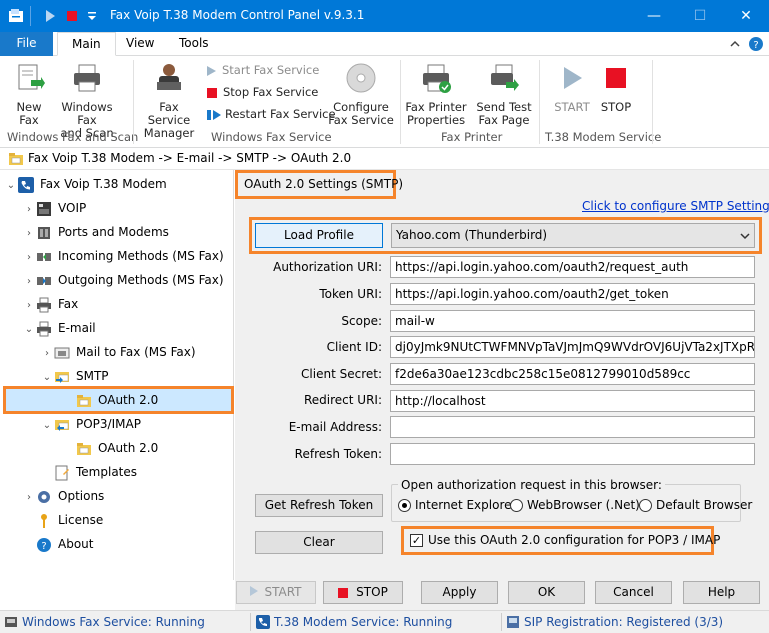 This screenshot has height=633, width=769. Describe the element at coordinates (95, 472) in the screenshot. I see `tree-node-templates: Templates` at that location.